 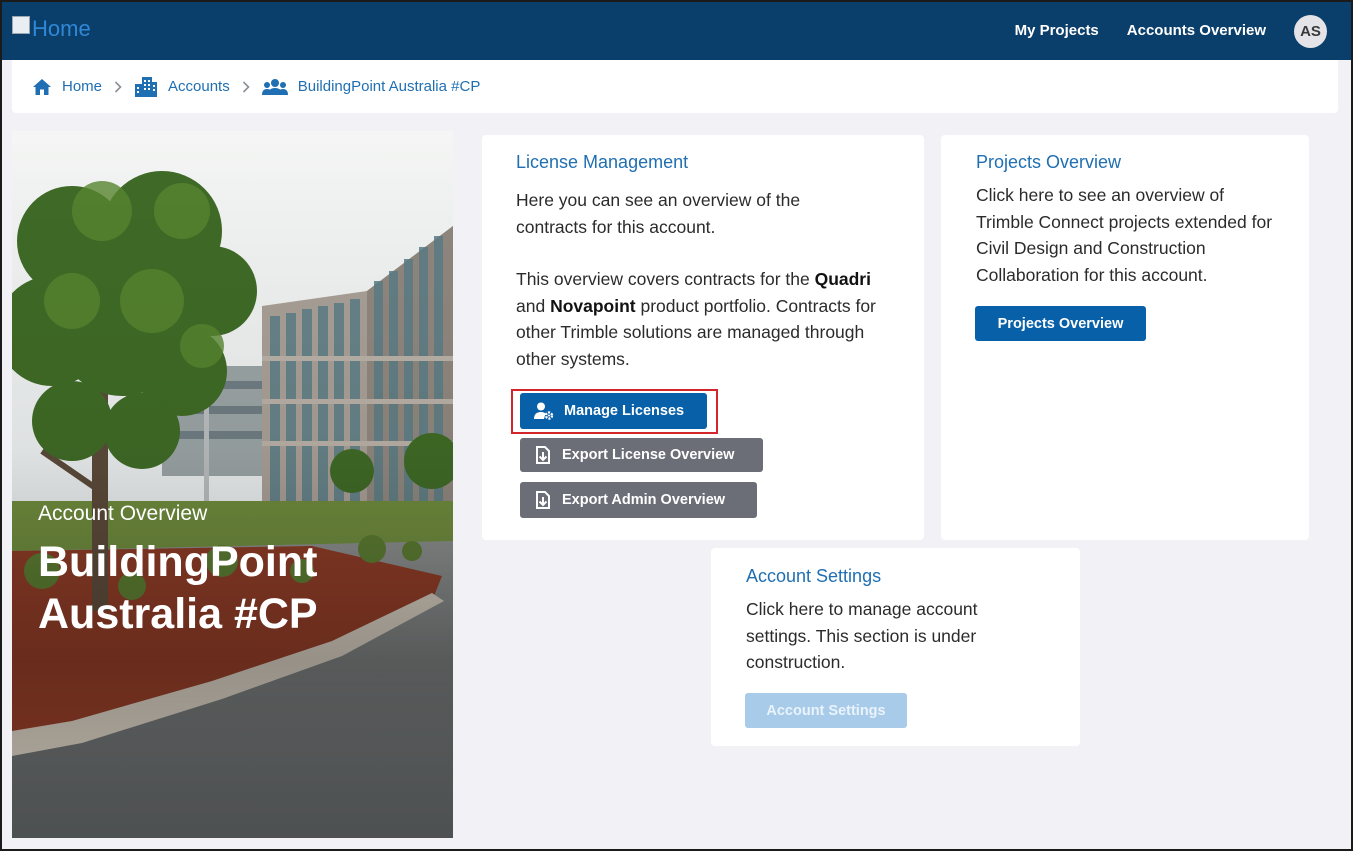 I want to click on home-link-text: Home, so click(x=61, y=28).